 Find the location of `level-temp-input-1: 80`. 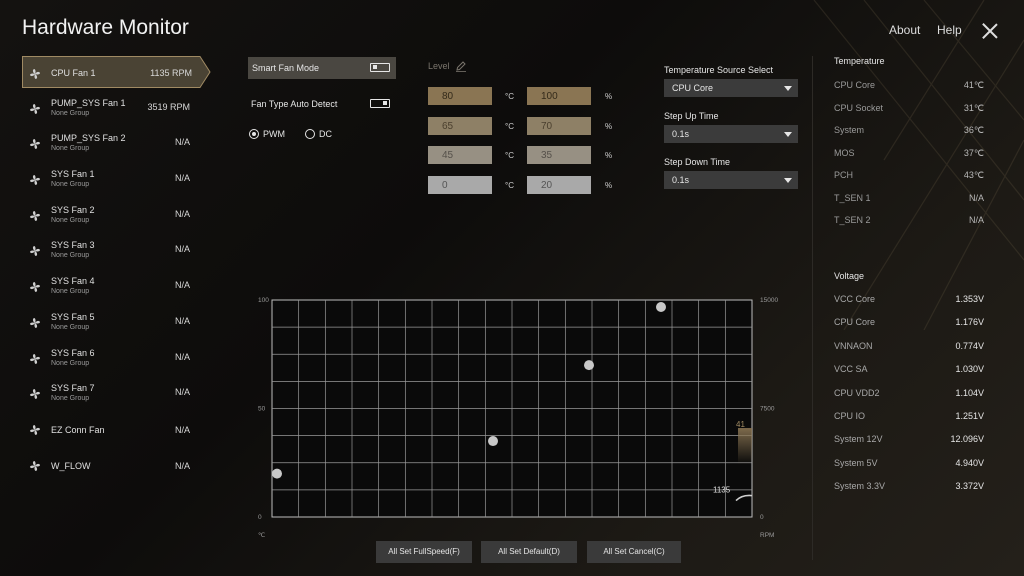

level-temp-input-1: 80 is located at coordinates (460, 96).